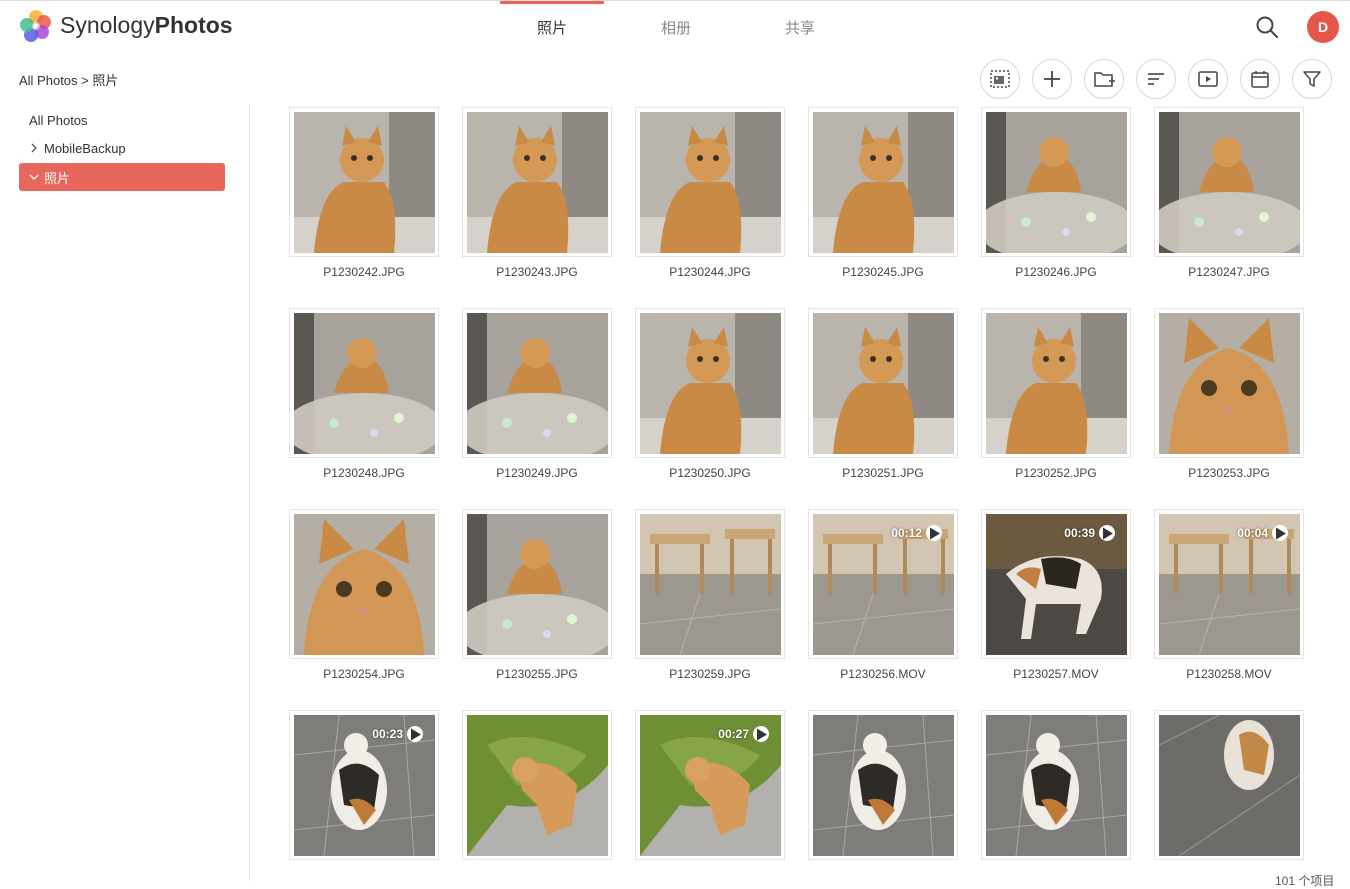 The height and width of the screenshot is (889, 1350). Describe the element at coordinates (537, 272) in the screenshot. I see `photo-filename: P1230243.JPG` at that location.